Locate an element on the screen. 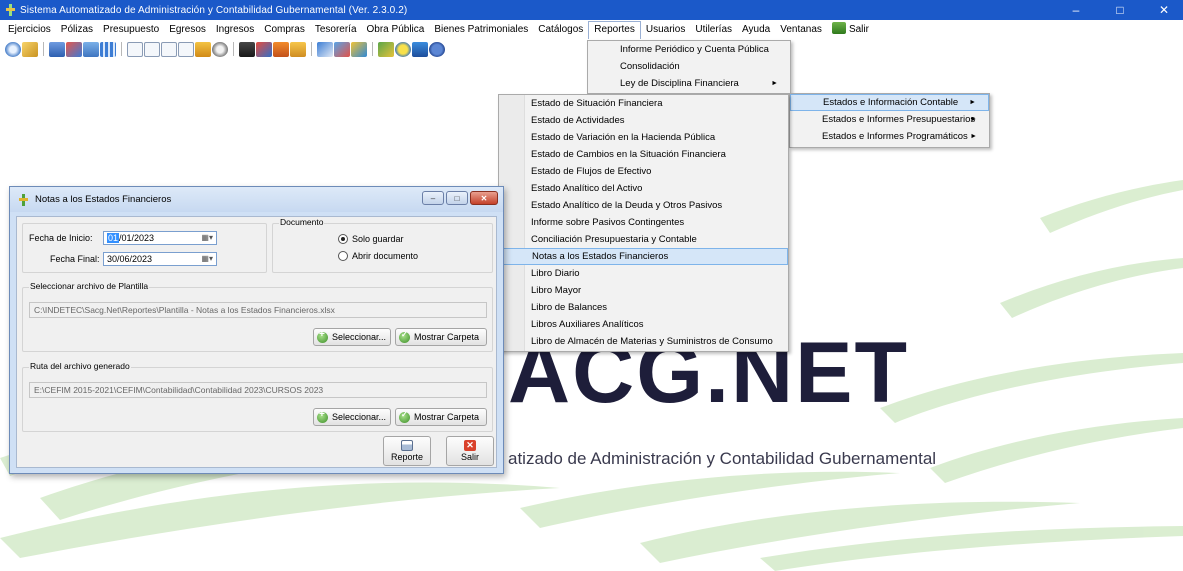  dialog-title-bar: Notas a los Estados Financieros – □ ✕ is located at coordinates (256, 199).